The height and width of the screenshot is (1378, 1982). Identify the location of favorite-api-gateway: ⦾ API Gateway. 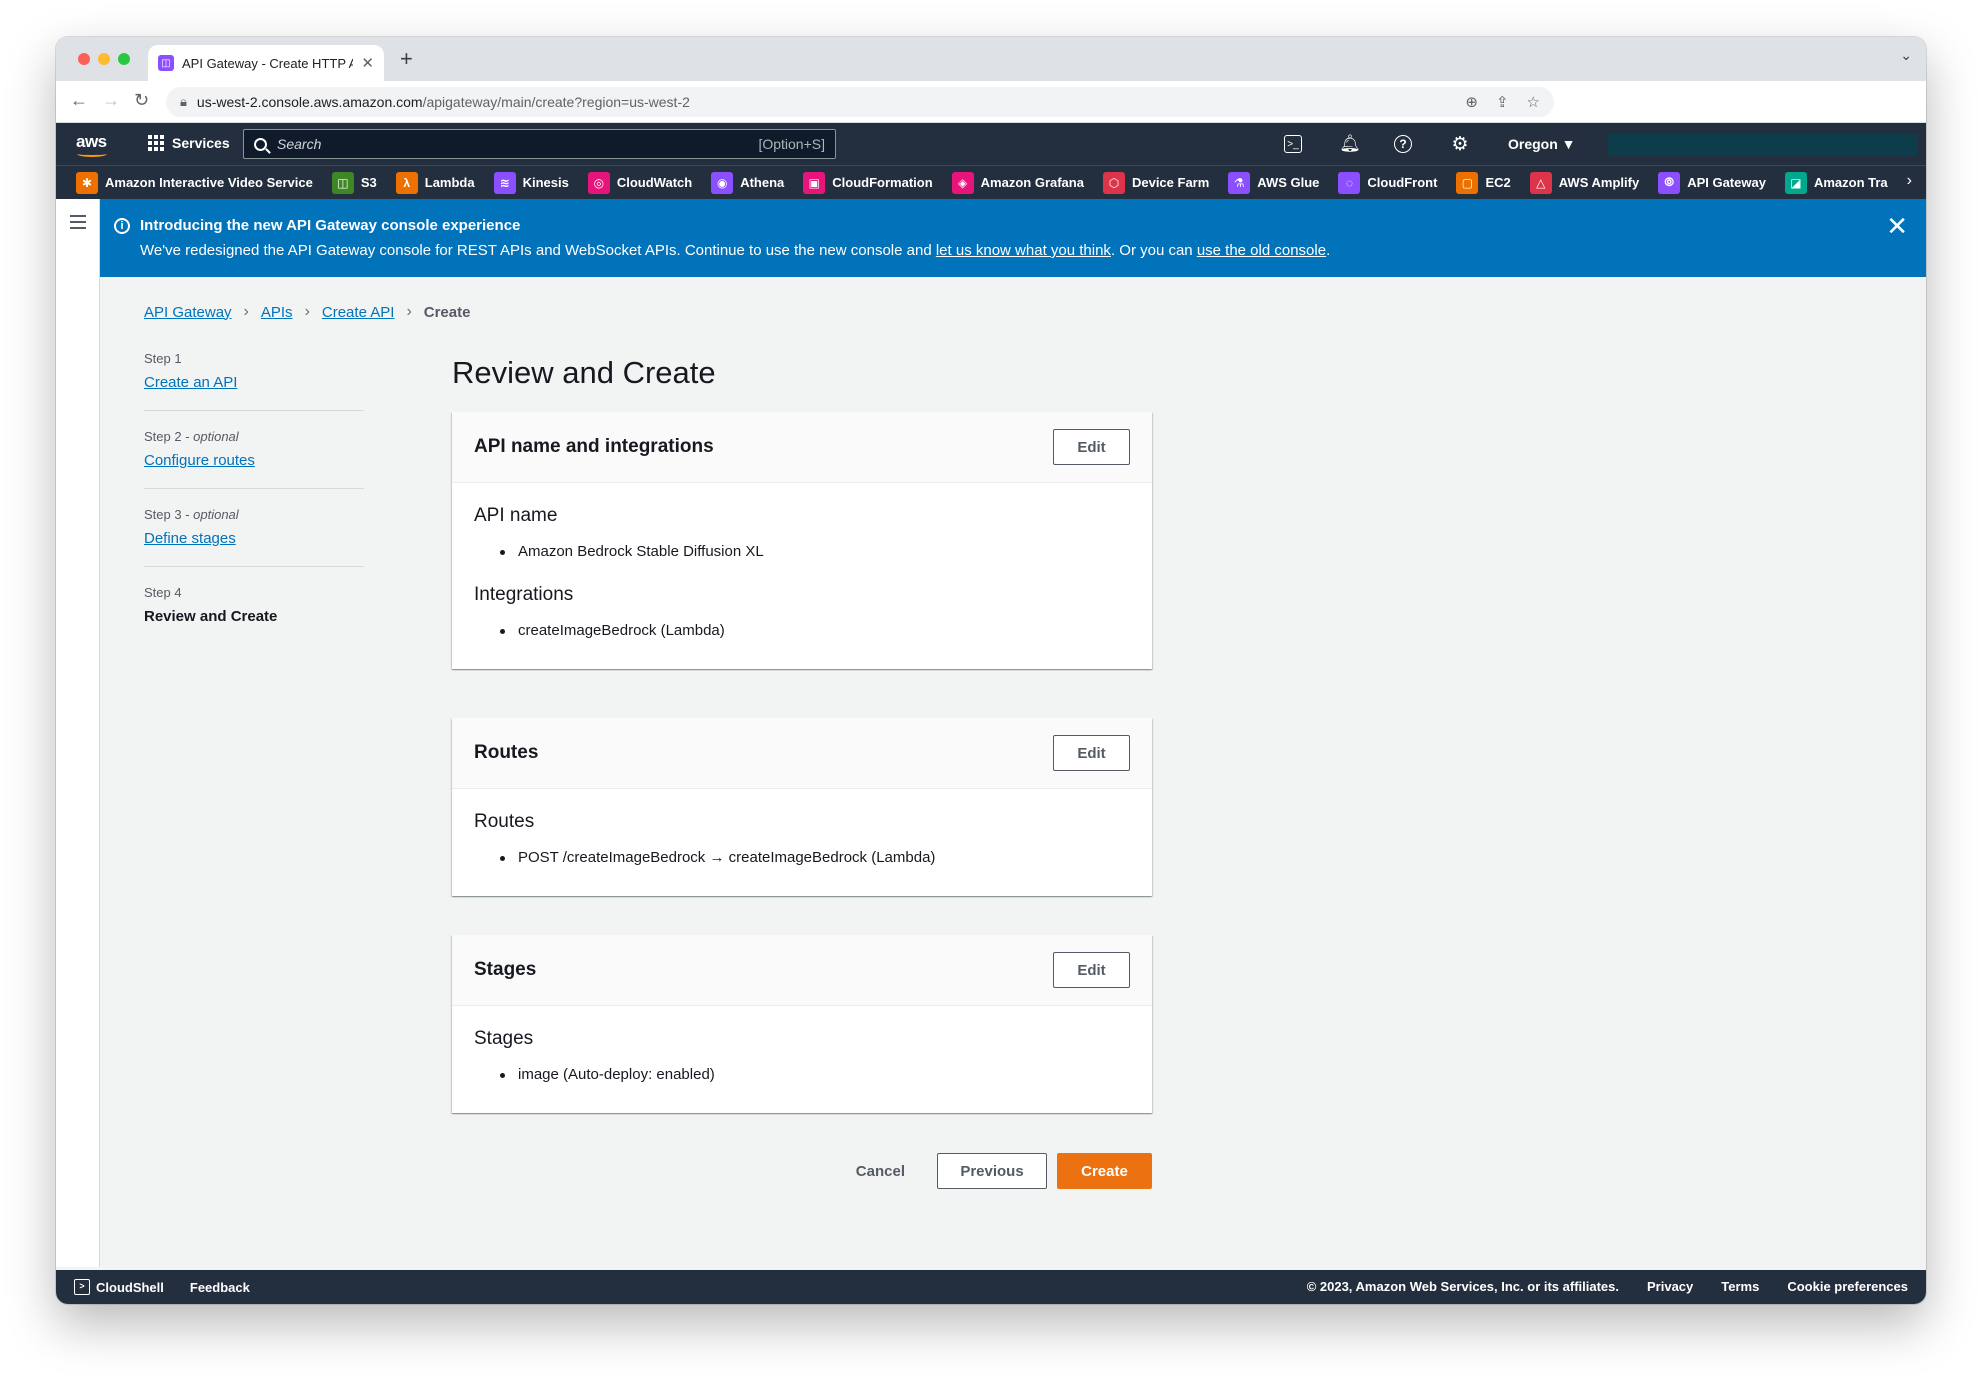
(1712, 182).